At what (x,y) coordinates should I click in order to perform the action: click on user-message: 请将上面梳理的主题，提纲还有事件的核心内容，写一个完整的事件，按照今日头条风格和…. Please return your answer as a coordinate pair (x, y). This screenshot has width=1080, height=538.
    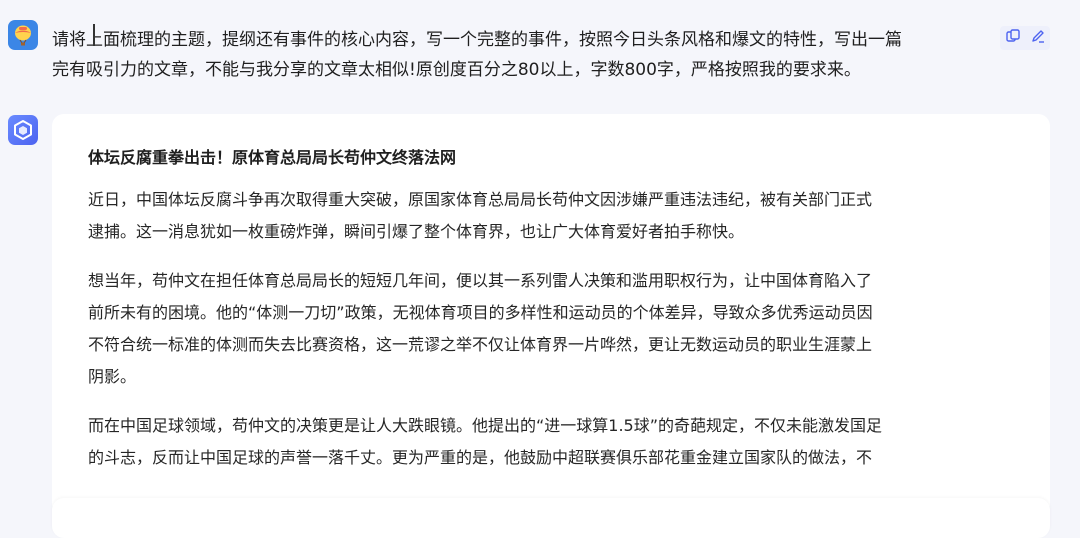
    Looking at the image, I should click on (524, 55).